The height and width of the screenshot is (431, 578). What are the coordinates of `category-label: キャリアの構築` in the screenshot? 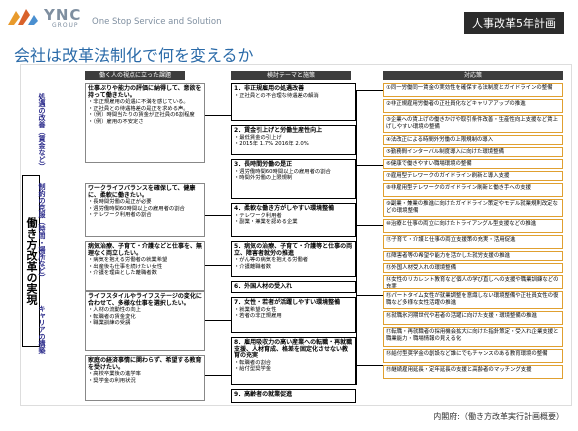 It's located at (42, 329).